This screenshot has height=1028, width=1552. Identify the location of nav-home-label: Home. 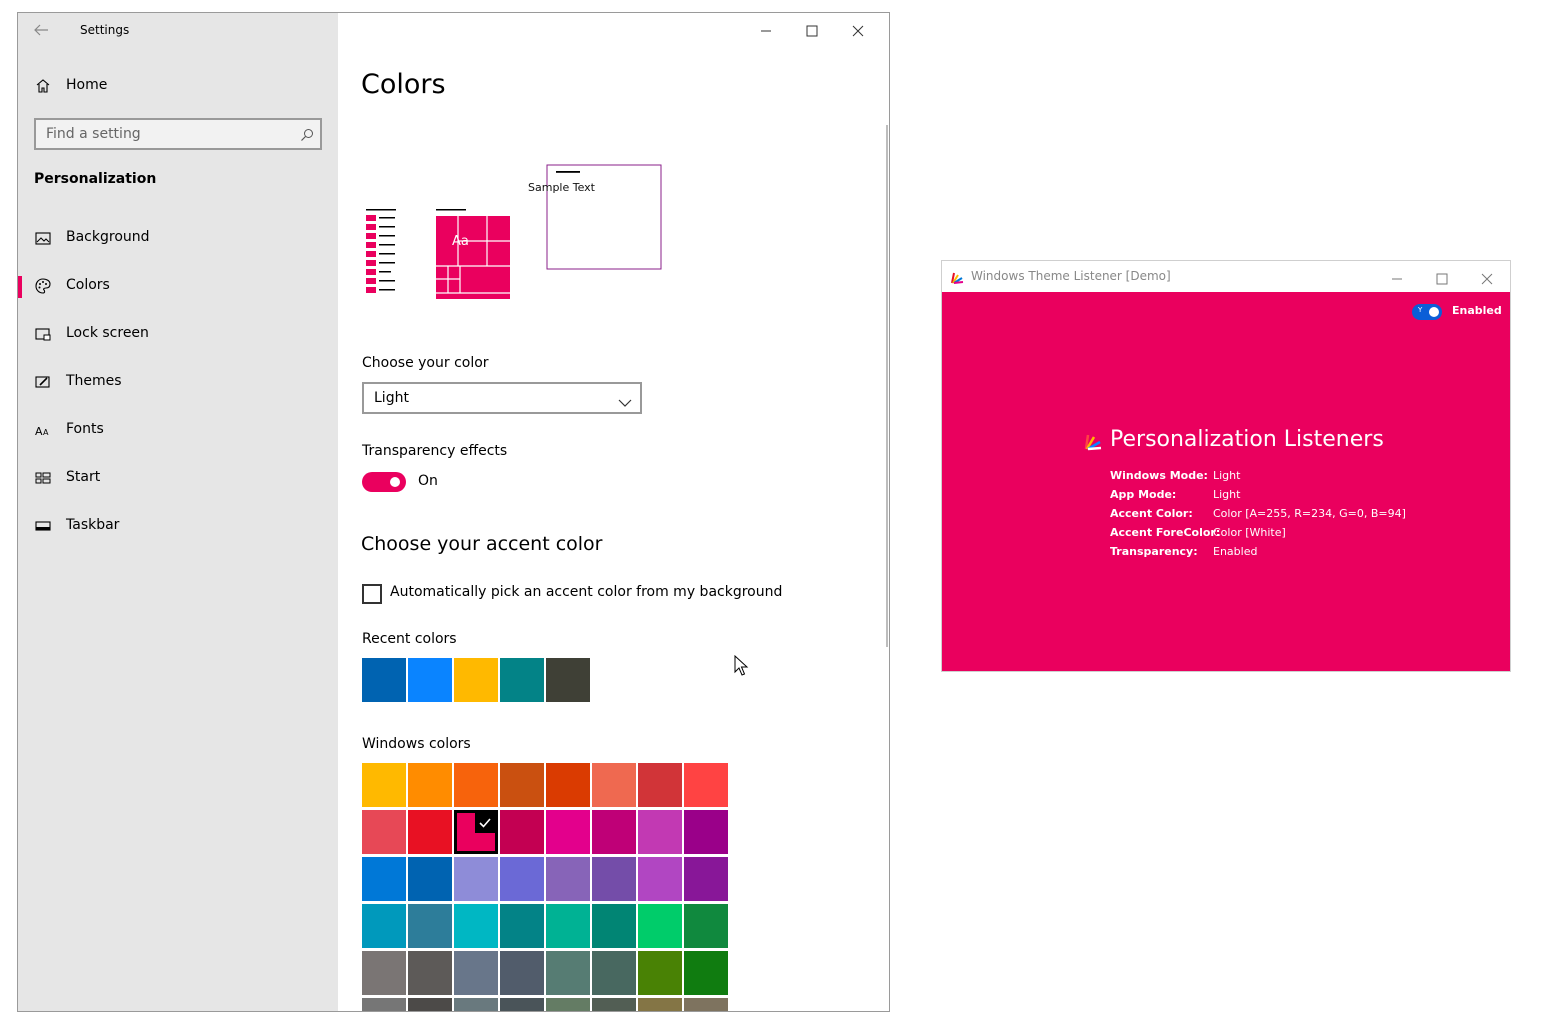
(87, 85).